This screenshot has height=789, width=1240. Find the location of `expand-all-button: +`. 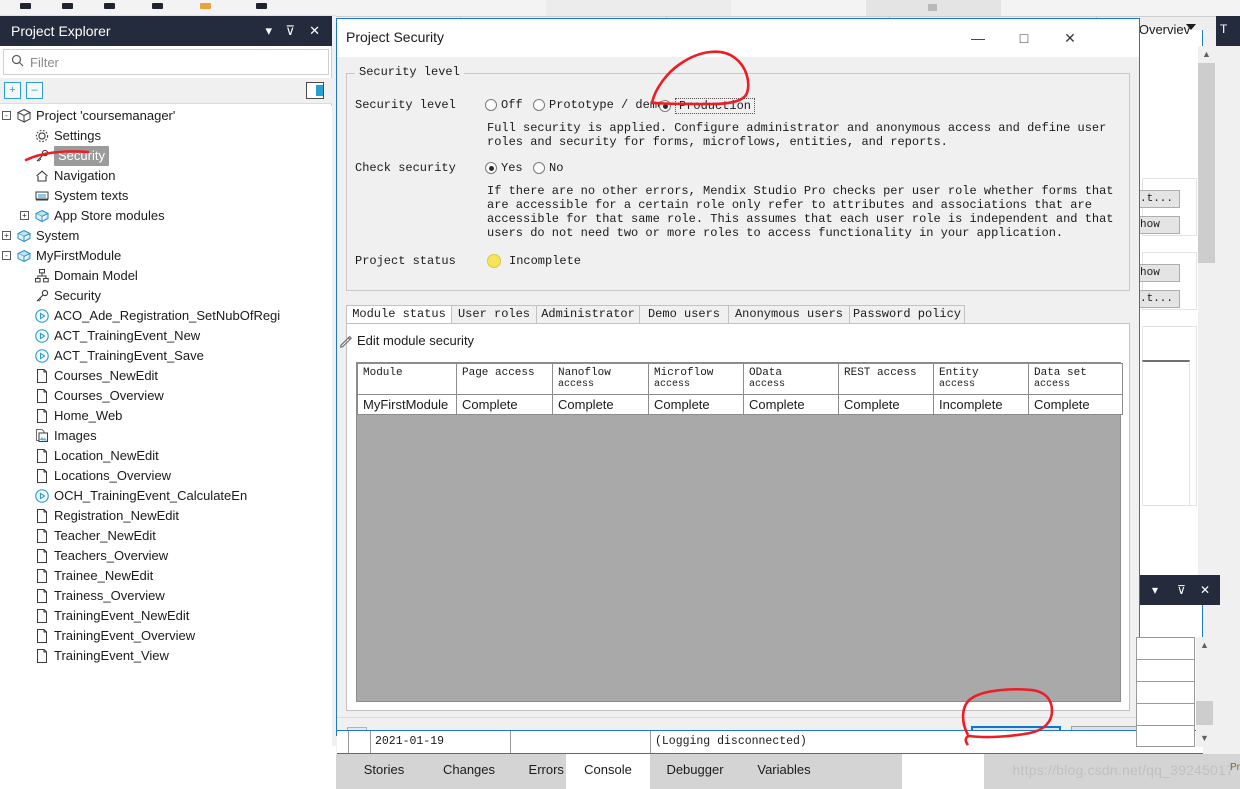

expand-all-button: + is located at coordinates (12, 90).